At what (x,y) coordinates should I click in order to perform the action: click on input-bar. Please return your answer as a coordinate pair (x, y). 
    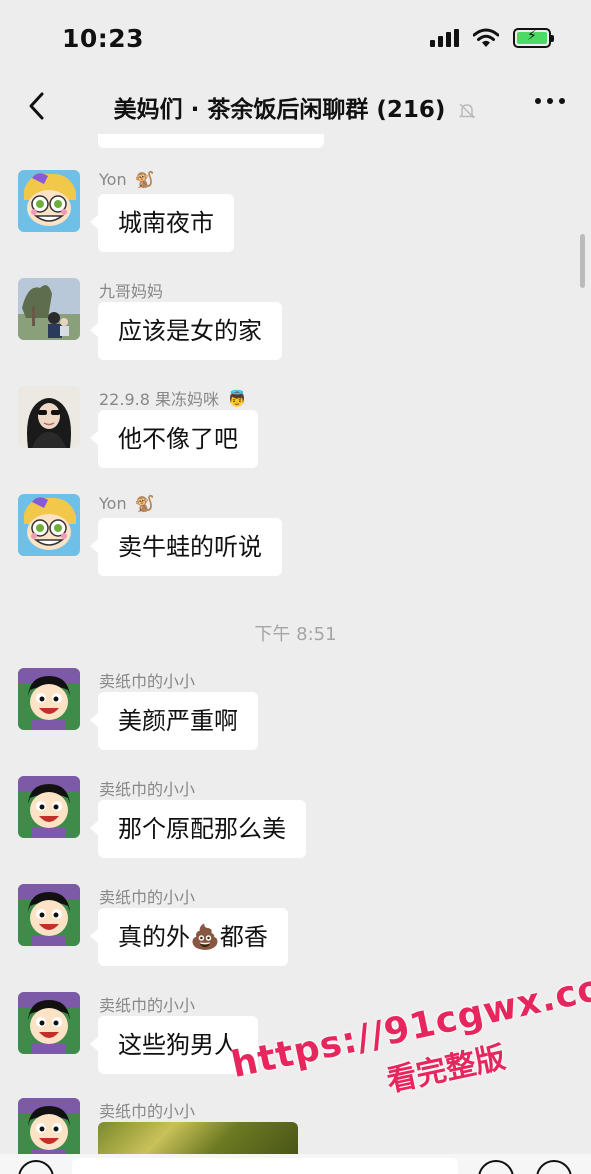
    Looking at the image, I should click on (295, 1164).